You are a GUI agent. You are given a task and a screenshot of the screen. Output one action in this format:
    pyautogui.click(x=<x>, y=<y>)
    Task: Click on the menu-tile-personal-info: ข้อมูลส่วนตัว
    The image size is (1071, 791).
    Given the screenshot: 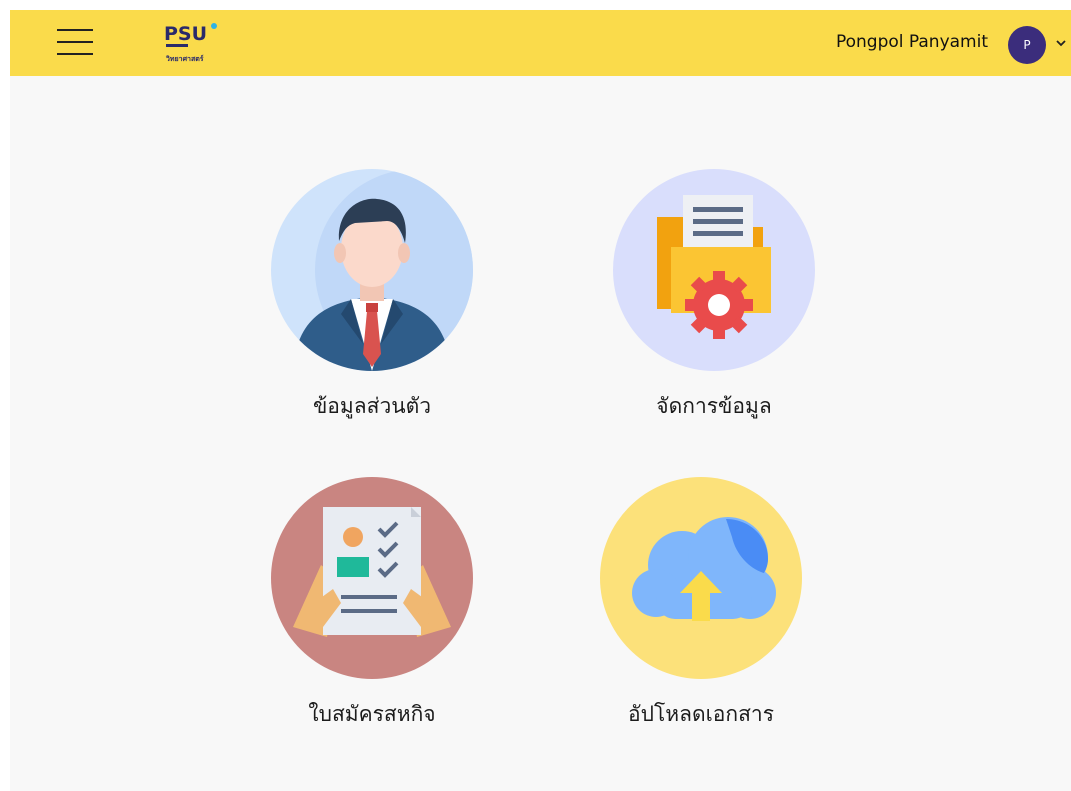 What is the action you would take?
    pyautogui.click(x=372, y=296)
    